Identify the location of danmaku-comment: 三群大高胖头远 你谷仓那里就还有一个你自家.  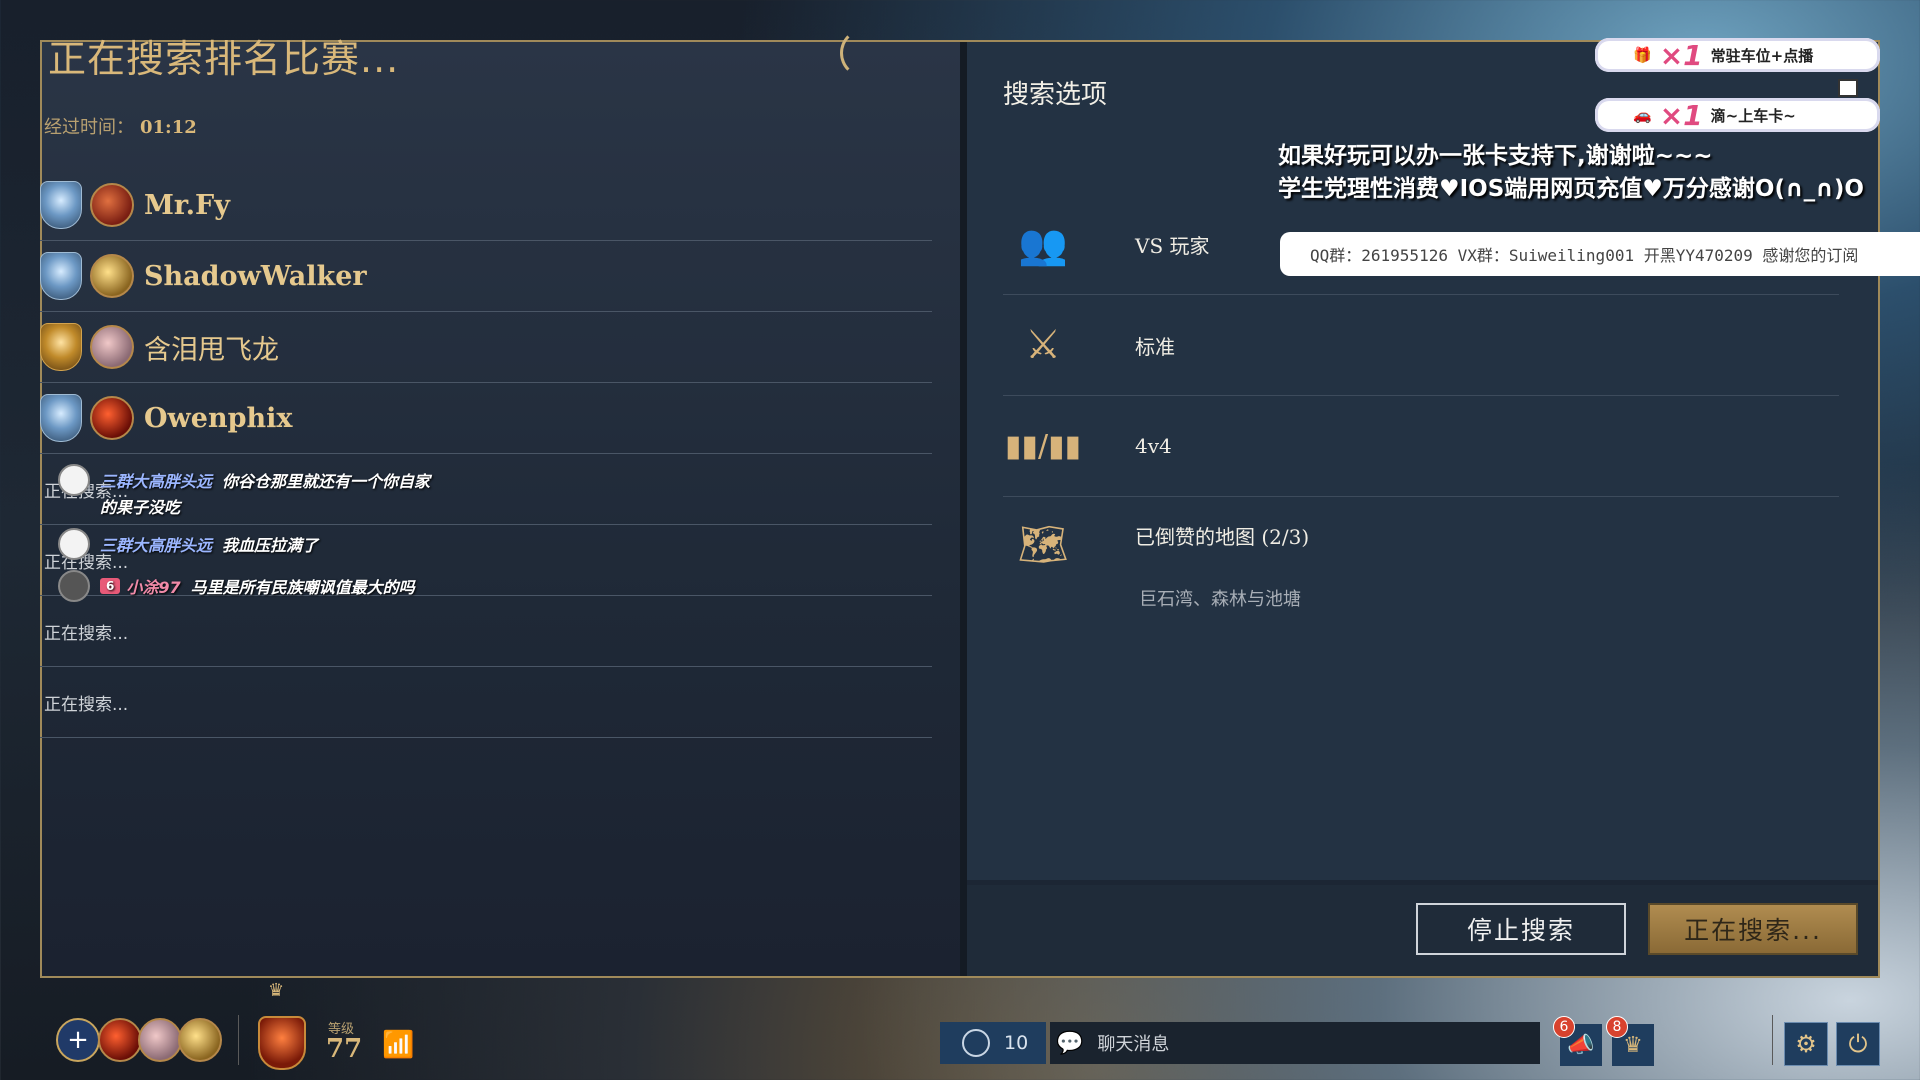
(244, 480).